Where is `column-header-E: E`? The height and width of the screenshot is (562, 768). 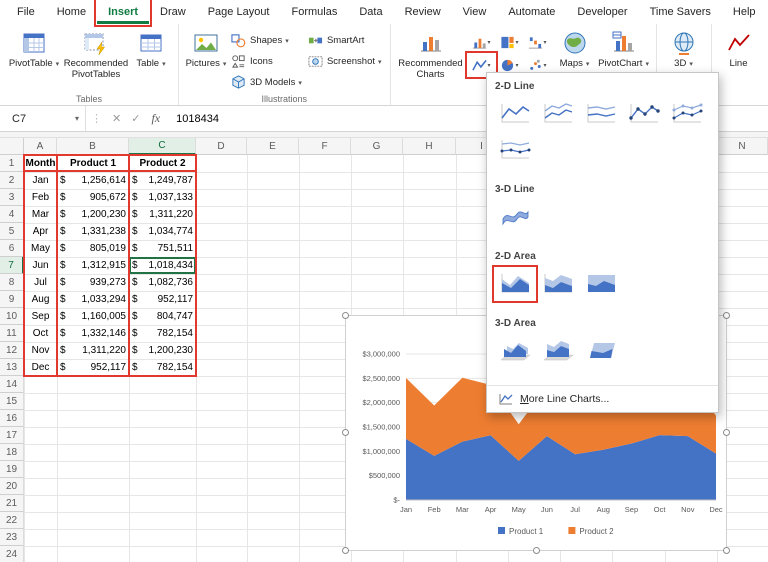
column-header-E: E is located at coordinates (273, 146).